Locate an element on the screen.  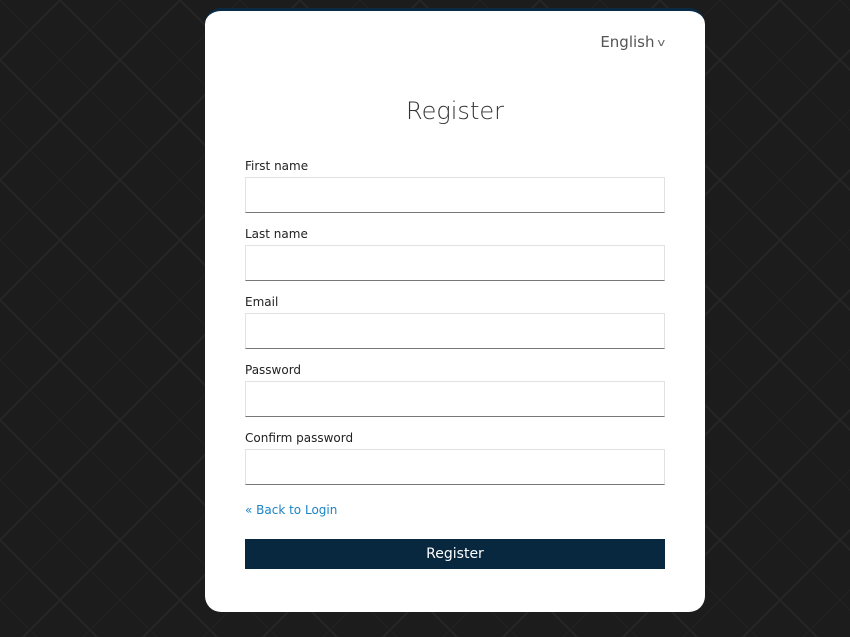
email-field: Email is located at coordinates (455, 322).